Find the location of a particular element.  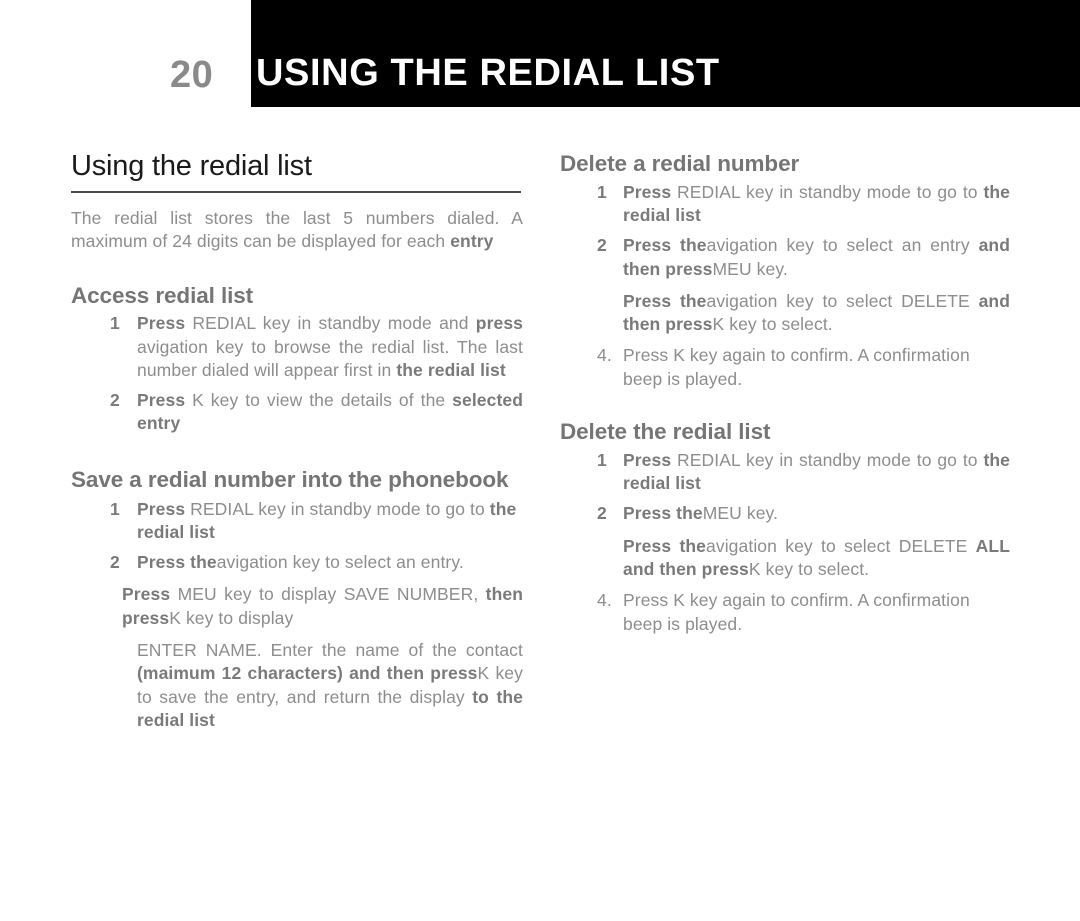

section-heading-delete-the-redial-list: Delete the redial list is located at coordinates (665, 432).